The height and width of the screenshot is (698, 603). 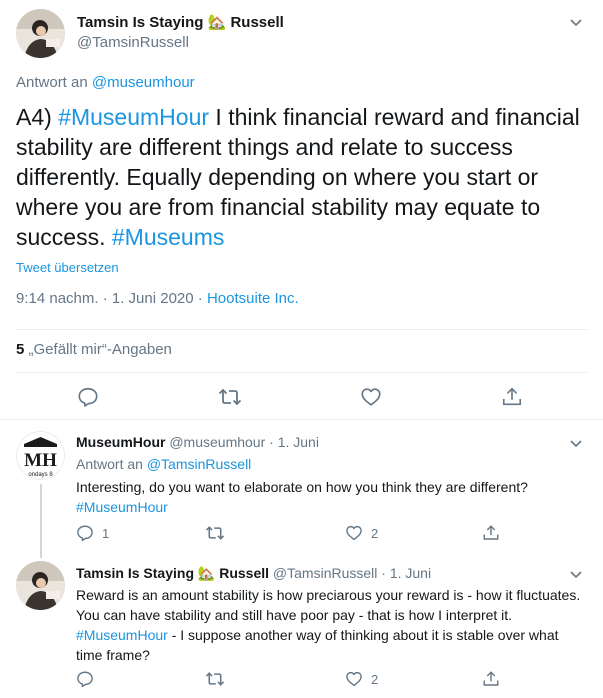 What do you see at coordinates (253, 298) in the screenshot?
I see `source-link: Hootsuite Inc.` at bounding box center [253, 298].